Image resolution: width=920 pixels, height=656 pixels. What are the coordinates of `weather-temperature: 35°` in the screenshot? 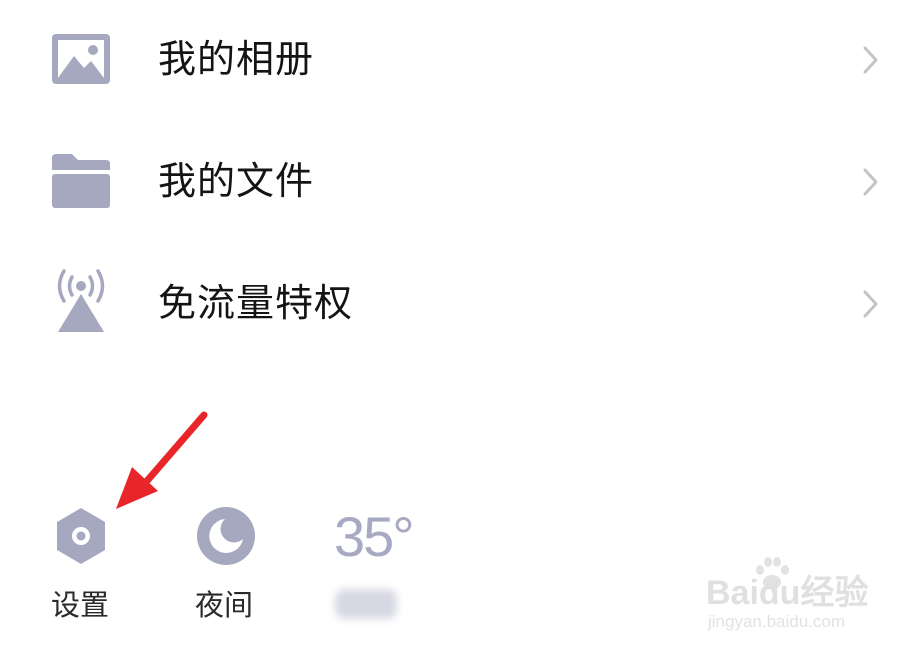 It's located at (374, 536).